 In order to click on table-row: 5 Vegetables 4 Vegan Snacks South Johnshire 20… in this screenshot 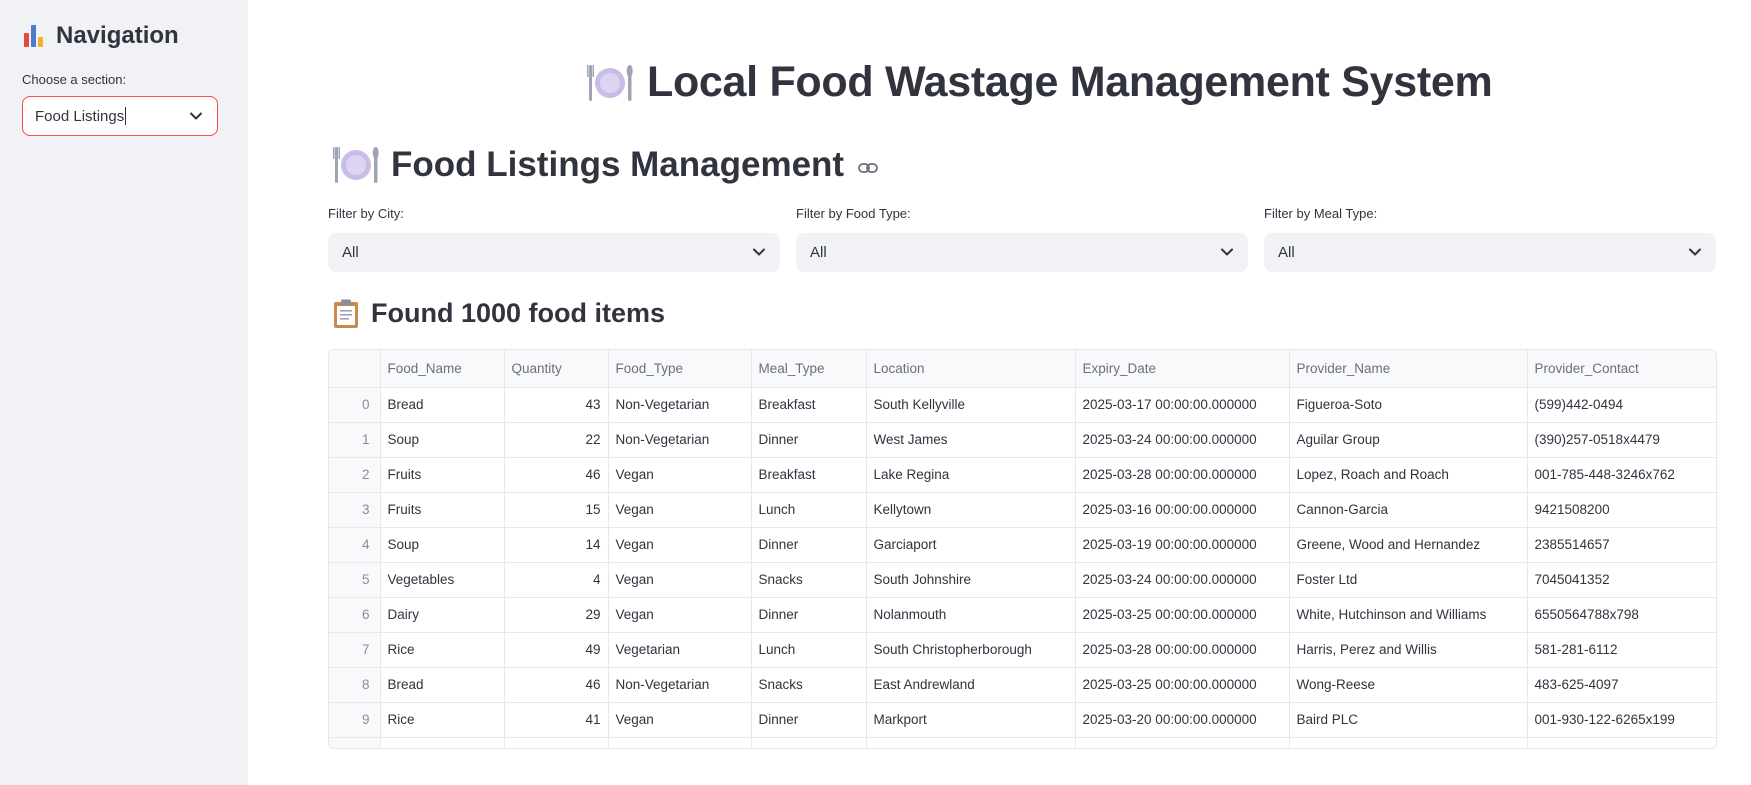, I will do `click(1022, 580)`.